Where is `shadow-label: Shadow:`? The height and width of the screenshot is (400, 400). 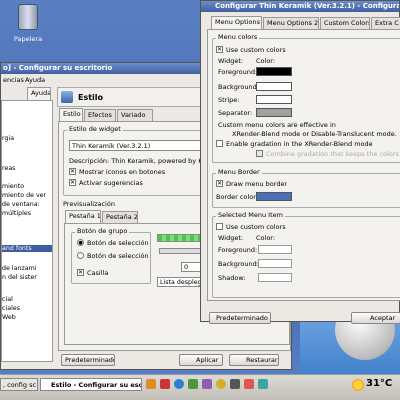
shadow-label: Shadow: is located at coordinates (232, 278).